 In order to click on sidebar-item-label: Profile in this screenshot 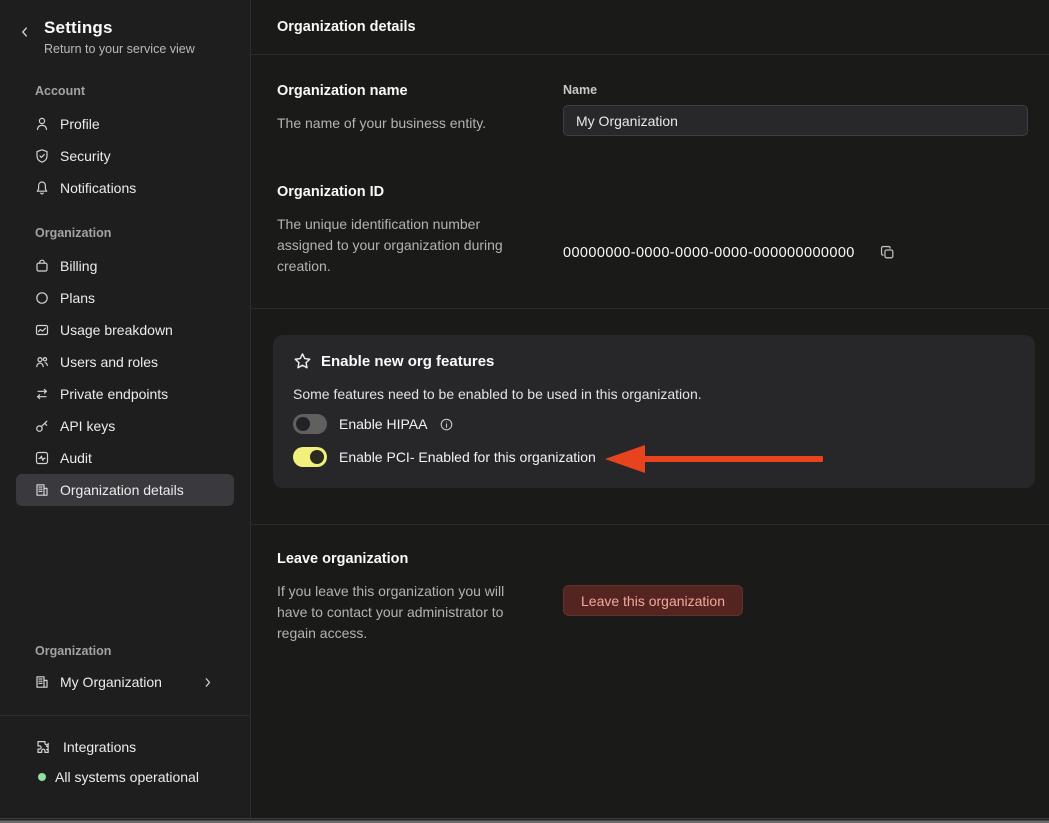, I will do `click(80, 124)`.